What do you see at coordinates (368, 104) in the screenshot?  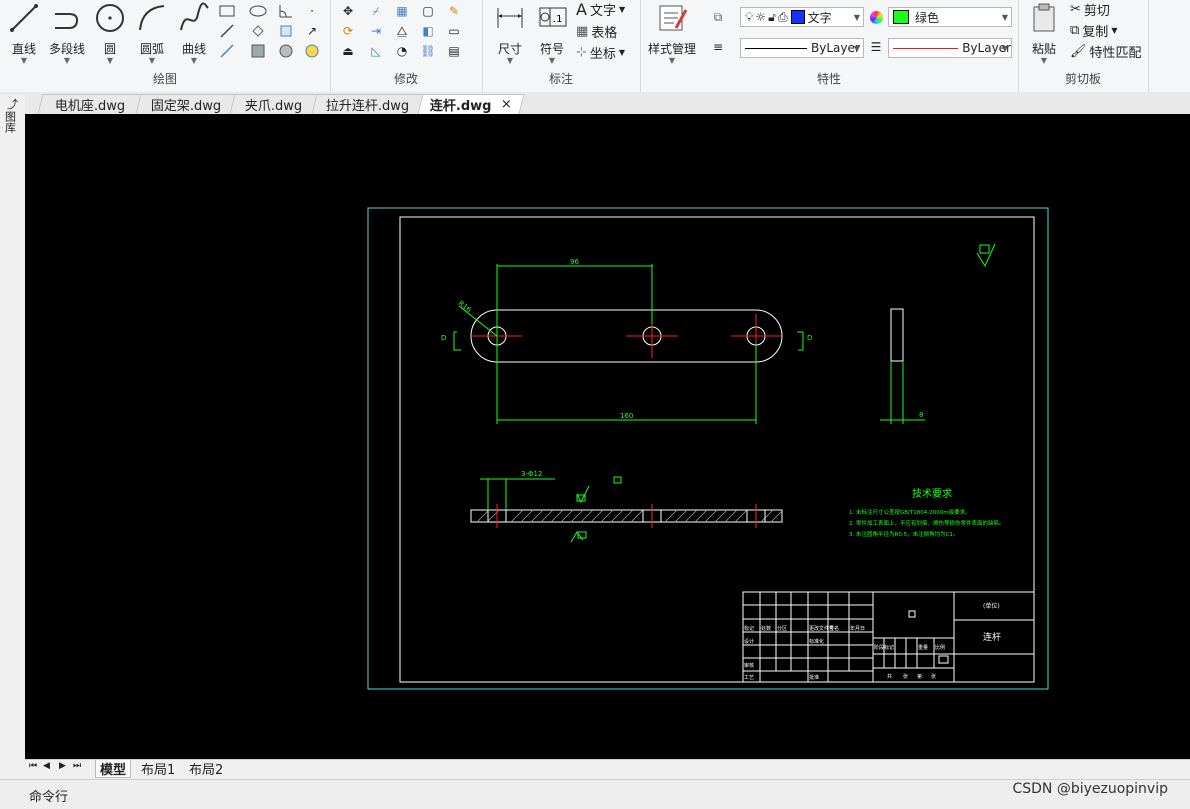 I see `file-tab: 拉升连杆.dwg` at bounding box center [368, 104].